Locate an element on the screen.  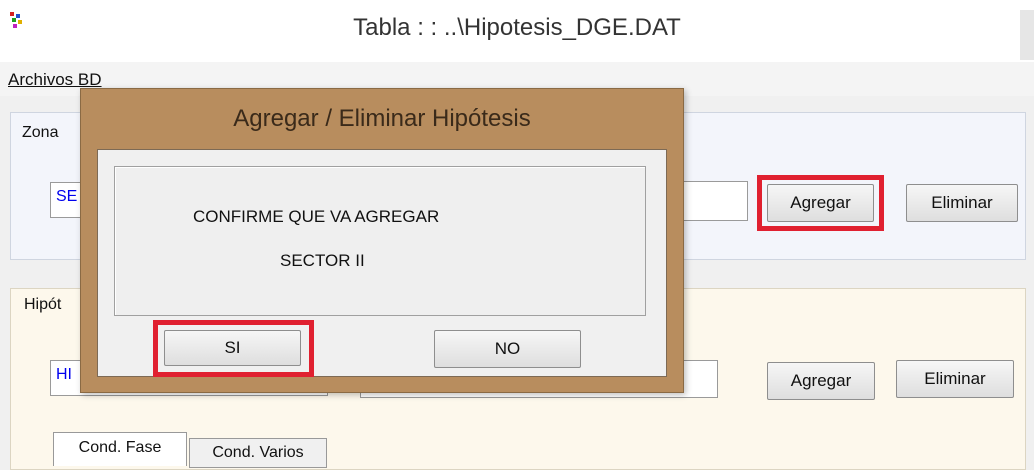
window-title: Tabla : : ..\Hipotesis_DGE.DAT is located at coordinates (517, 27).